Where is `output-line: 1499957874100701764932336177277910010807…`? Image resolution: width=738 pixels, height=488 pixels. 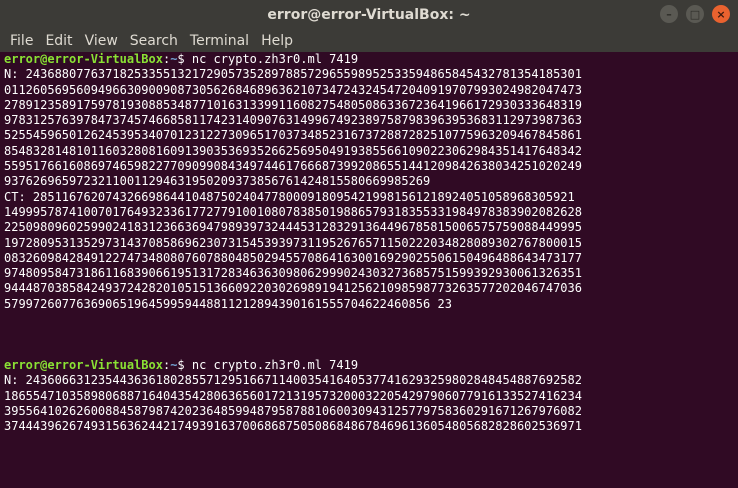
output-line: 1499957874100701764932336177277910010807… is located at coordinates (293, 211).